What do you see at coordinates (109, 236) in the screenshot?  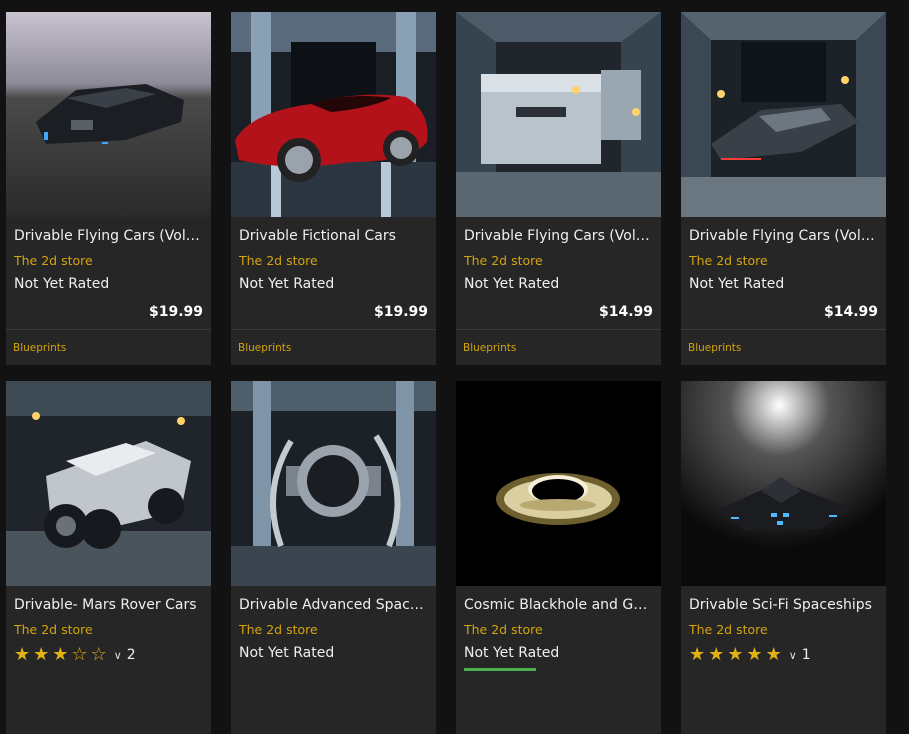 I see `product-title: Drivable Flying Cars (Vol 3)` at bounding box center [109, 236].